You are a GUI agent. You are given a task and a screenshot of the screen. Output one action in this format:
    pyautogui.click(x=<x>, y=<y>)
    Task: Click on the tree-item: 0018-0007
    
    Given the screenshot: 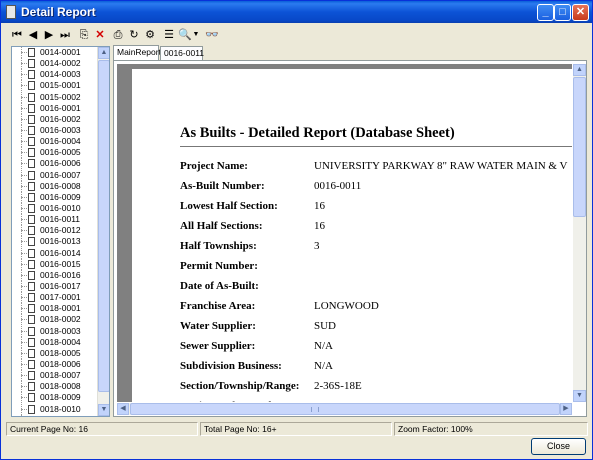 What is the action you would take?
    pyautogui.click(x=55, y=376)
    